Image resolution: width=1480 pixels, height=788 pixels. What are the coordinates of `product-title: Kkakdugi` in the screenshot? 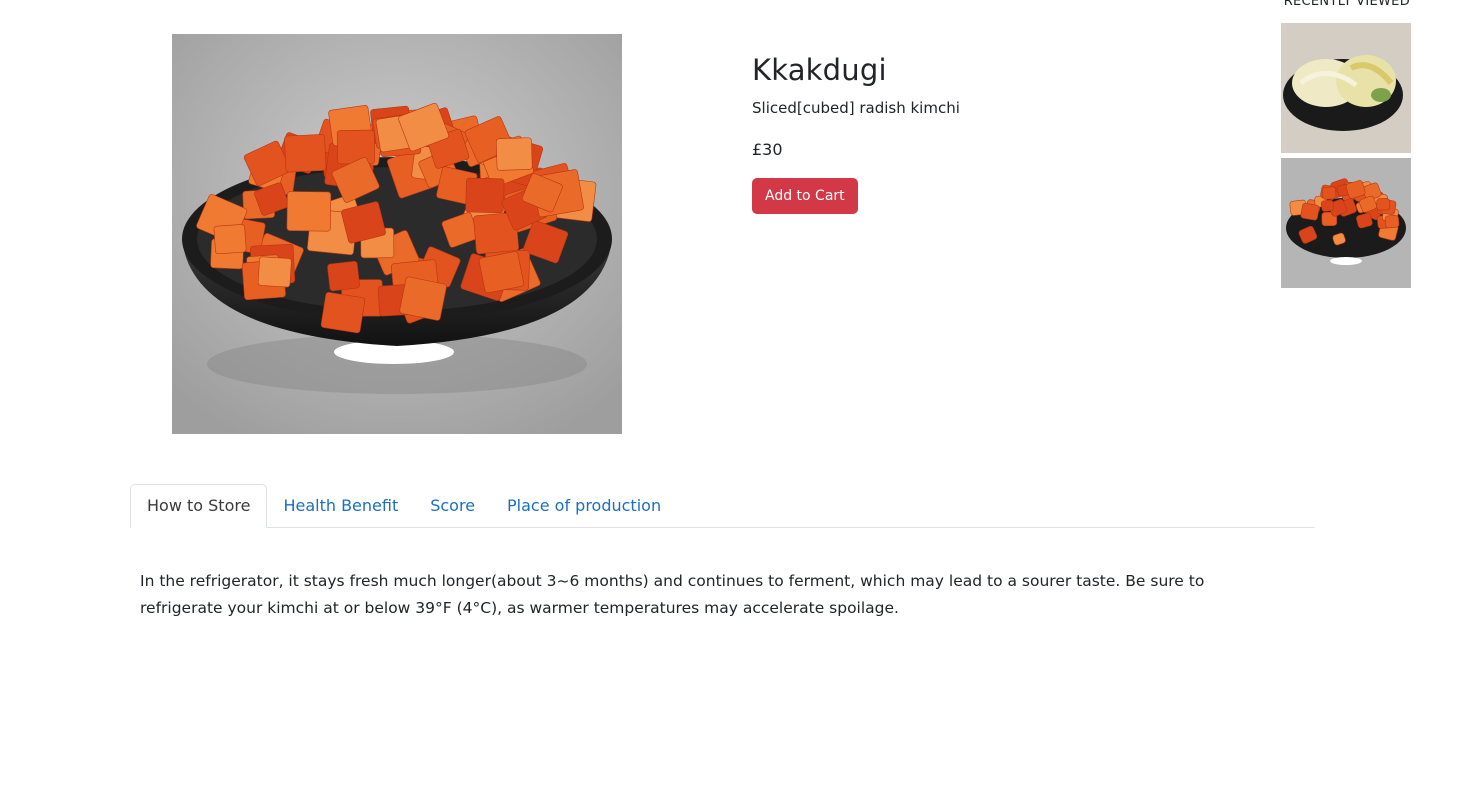 It's located at (819, 70).